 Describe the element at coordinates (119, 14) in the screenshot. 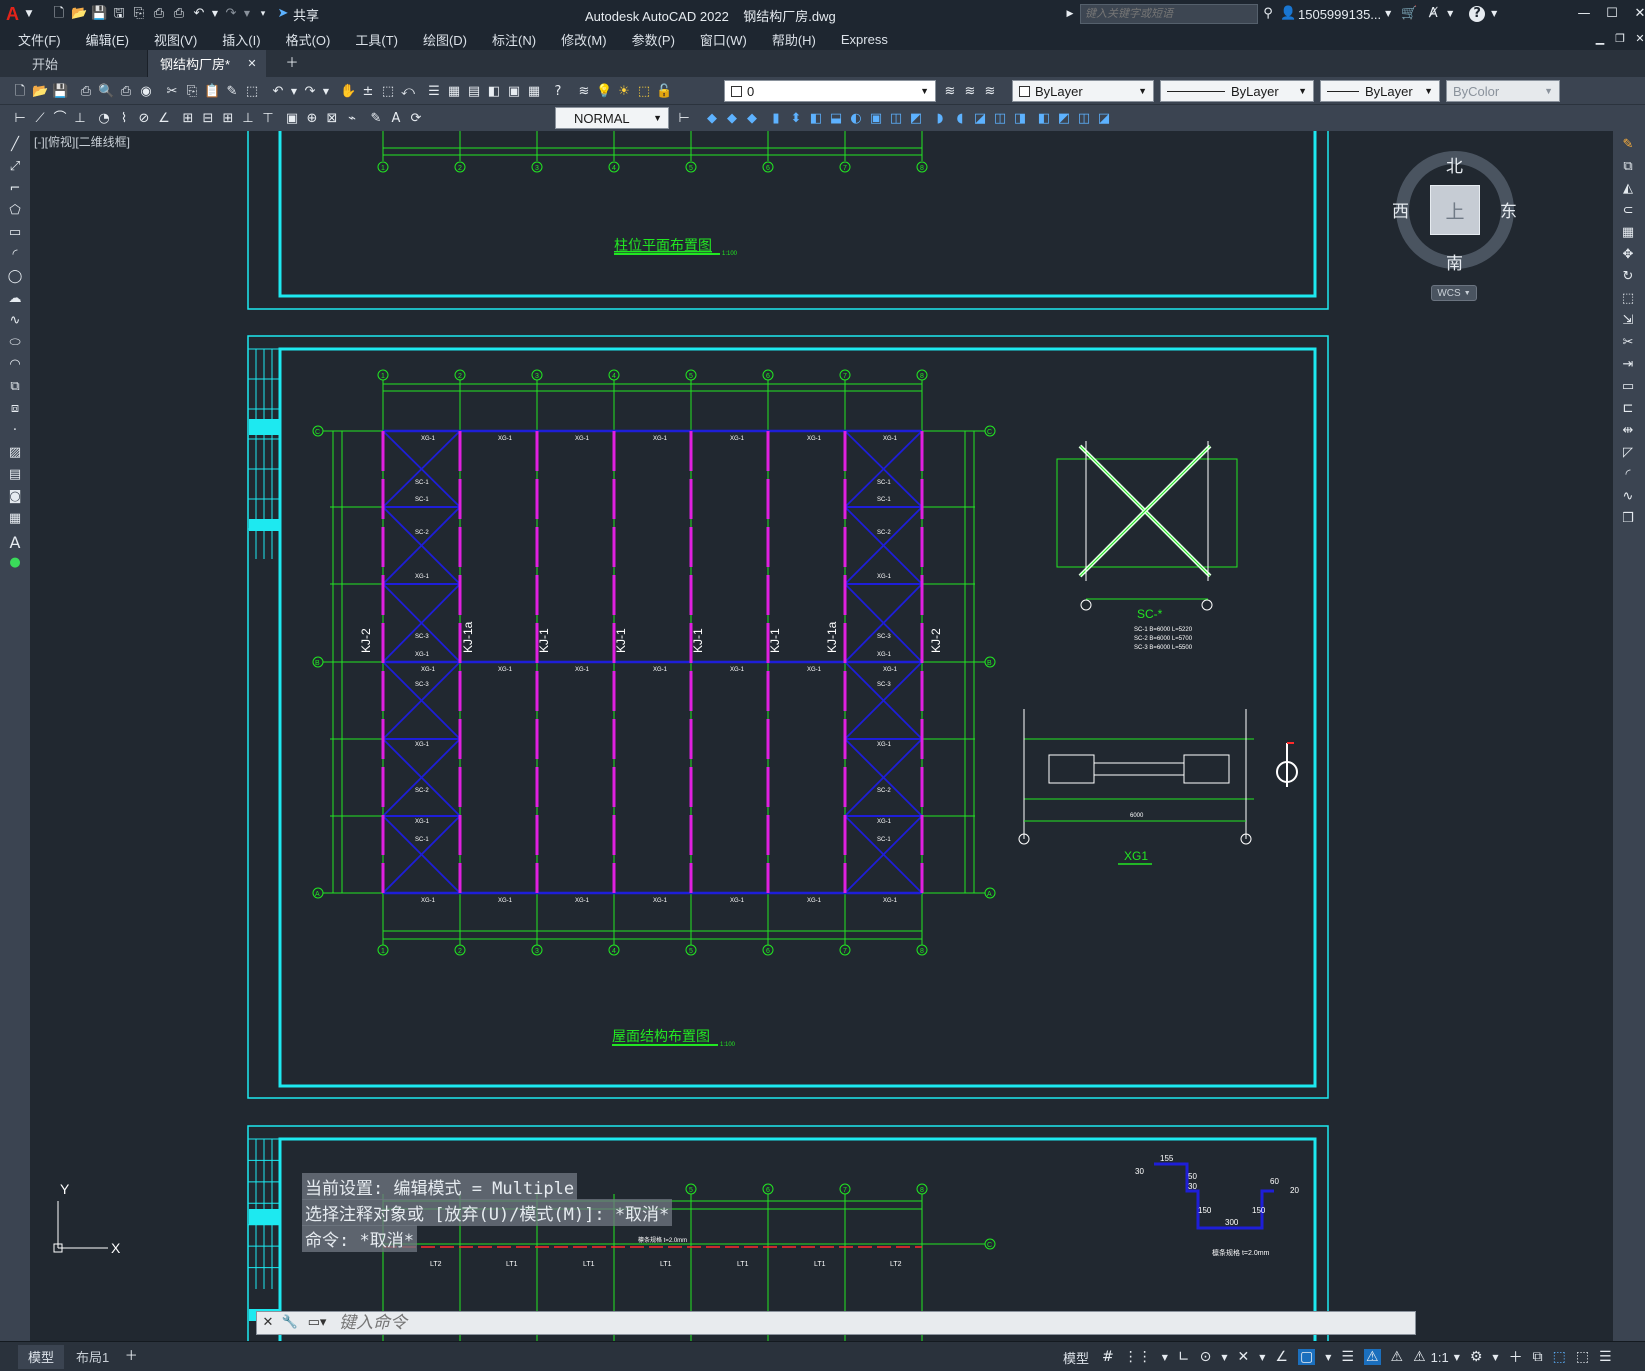

I see `save-as-icon: 🖫` at that location.